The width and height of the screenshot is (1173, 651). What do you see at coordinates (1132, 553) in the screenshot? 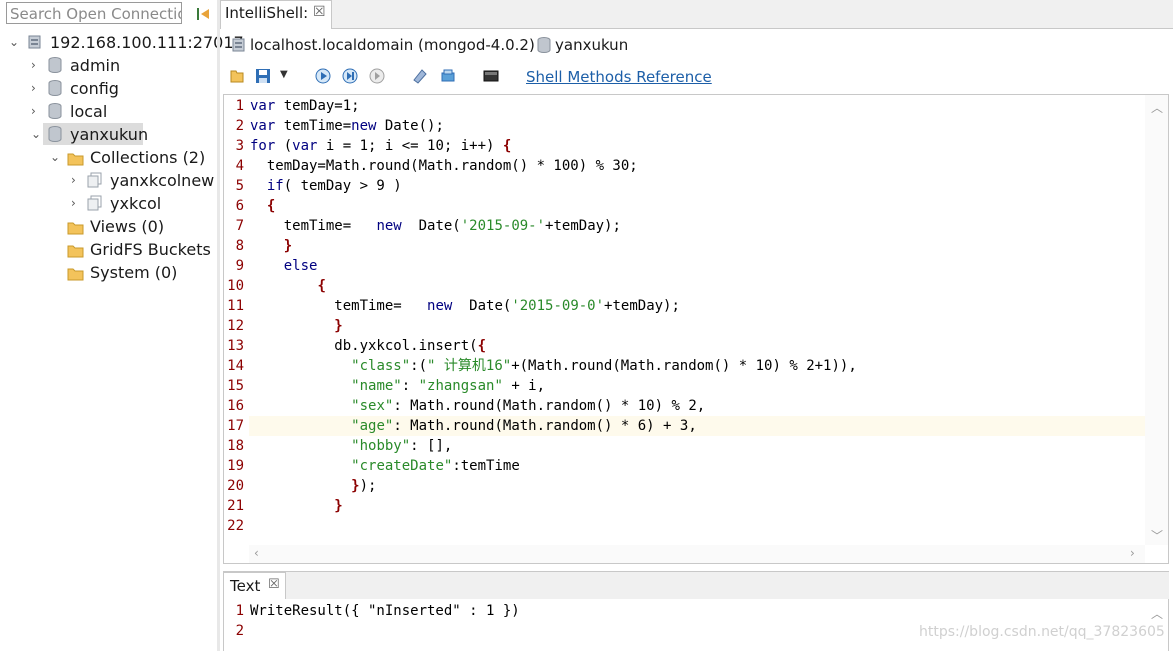
I see `scroll-right-icon: ›` at bounding box center [1132, 553].